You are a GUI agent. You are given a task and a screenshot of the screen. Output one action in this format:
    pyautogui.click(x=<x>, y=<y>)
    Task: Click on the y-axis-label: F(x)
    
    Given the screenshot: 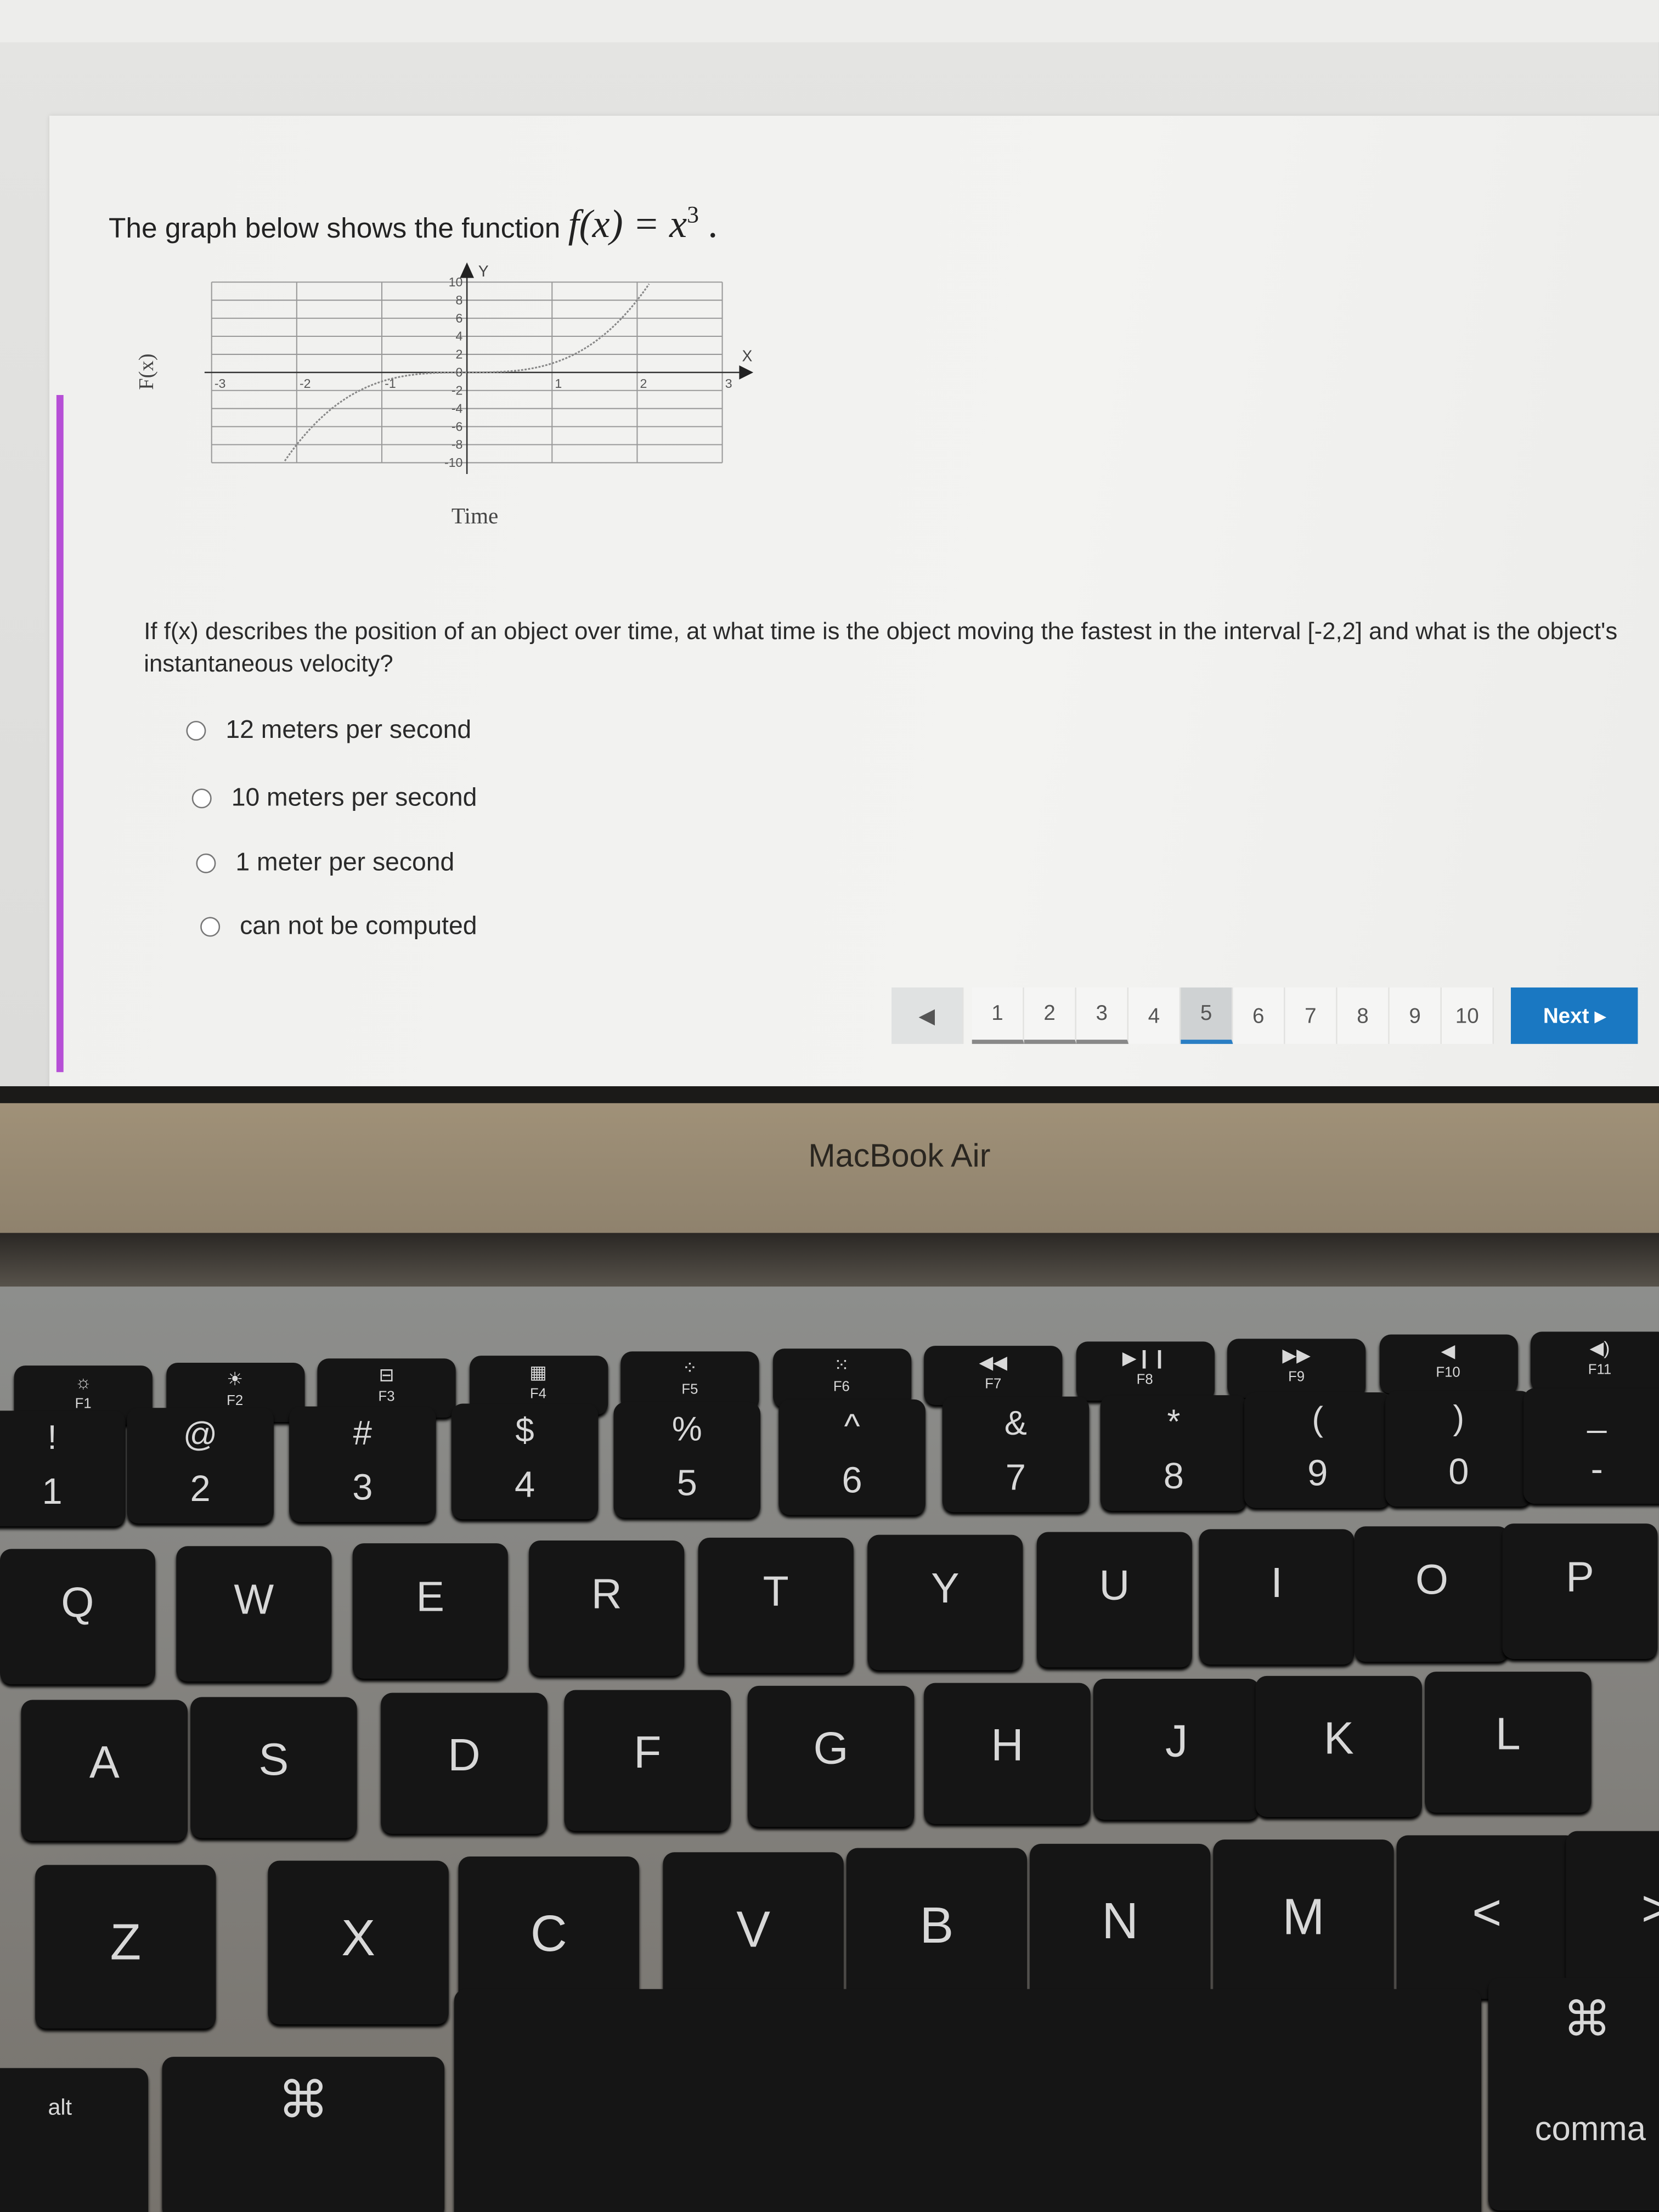 What is the action you would take?
    pyautogui.click(x=147, y=371)
    